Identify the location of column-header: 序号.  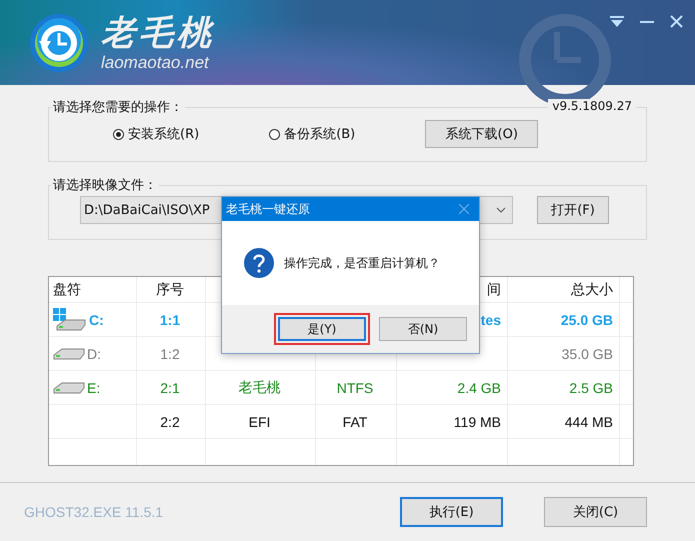
(170, 289).